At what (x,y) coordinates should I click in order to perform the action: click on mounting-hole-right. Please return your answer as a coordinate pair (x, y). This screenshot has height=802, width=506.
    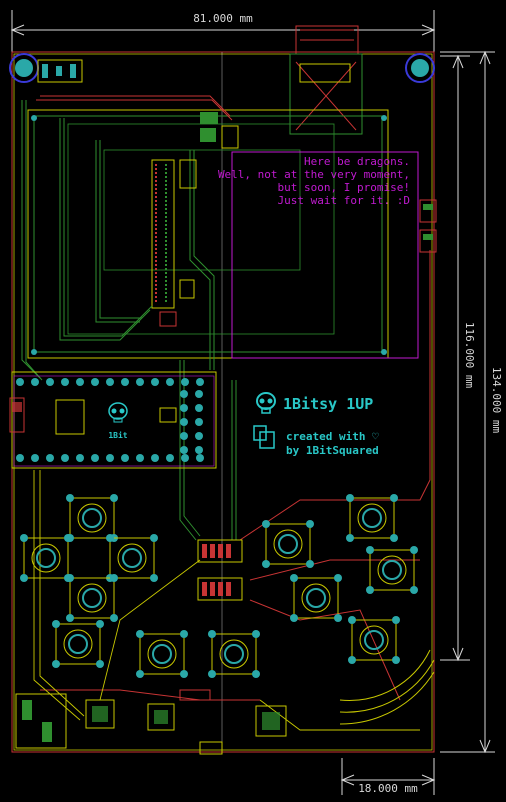
    Looking at the image, I should click on (420, 68).